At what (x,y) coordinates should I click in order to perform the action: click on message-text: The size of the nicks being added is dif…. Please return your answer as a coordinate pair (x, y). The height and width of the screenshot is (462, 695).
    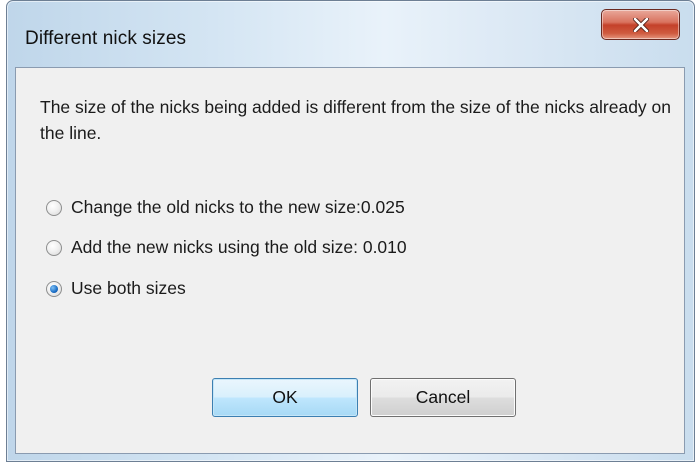
    Looking at the image, I should click on (355, 120).